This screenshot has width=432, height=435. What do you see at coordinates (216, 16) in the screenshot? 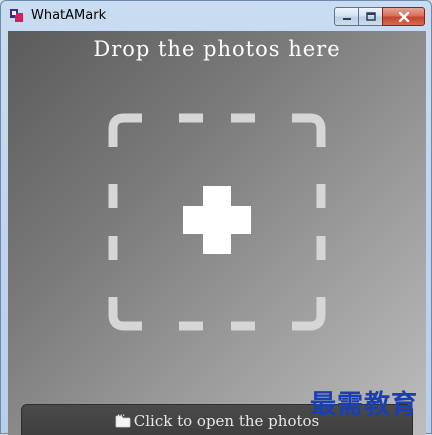
I see `title-bar: WhatAMark` at bounding box center [216, 16].